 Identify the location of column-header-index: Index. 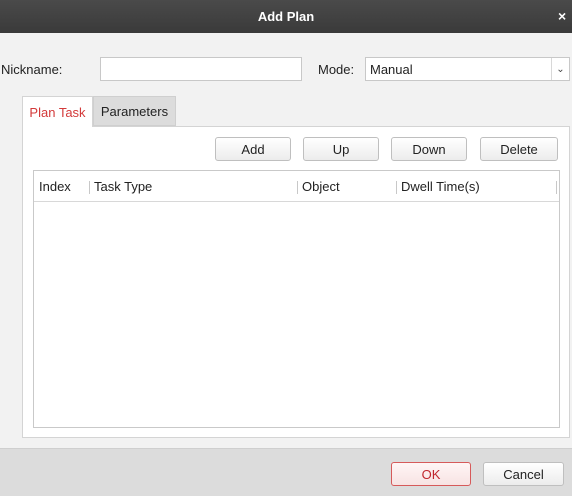
(55, 186).